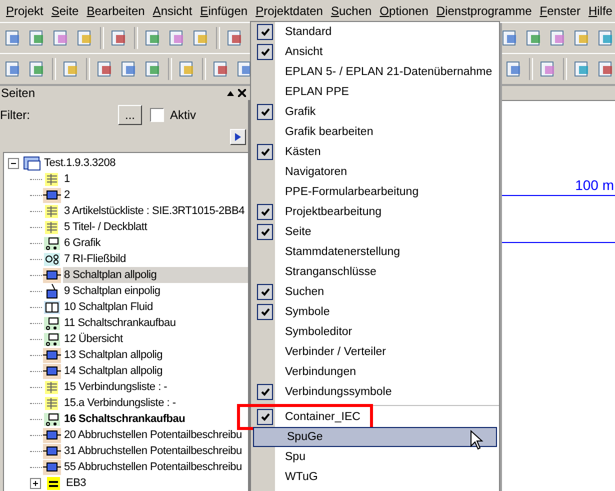  What do you see at coordinates (25, 11) in the screenshot?
I see `menu-item: Projekt` at bounding box center [25, 11].